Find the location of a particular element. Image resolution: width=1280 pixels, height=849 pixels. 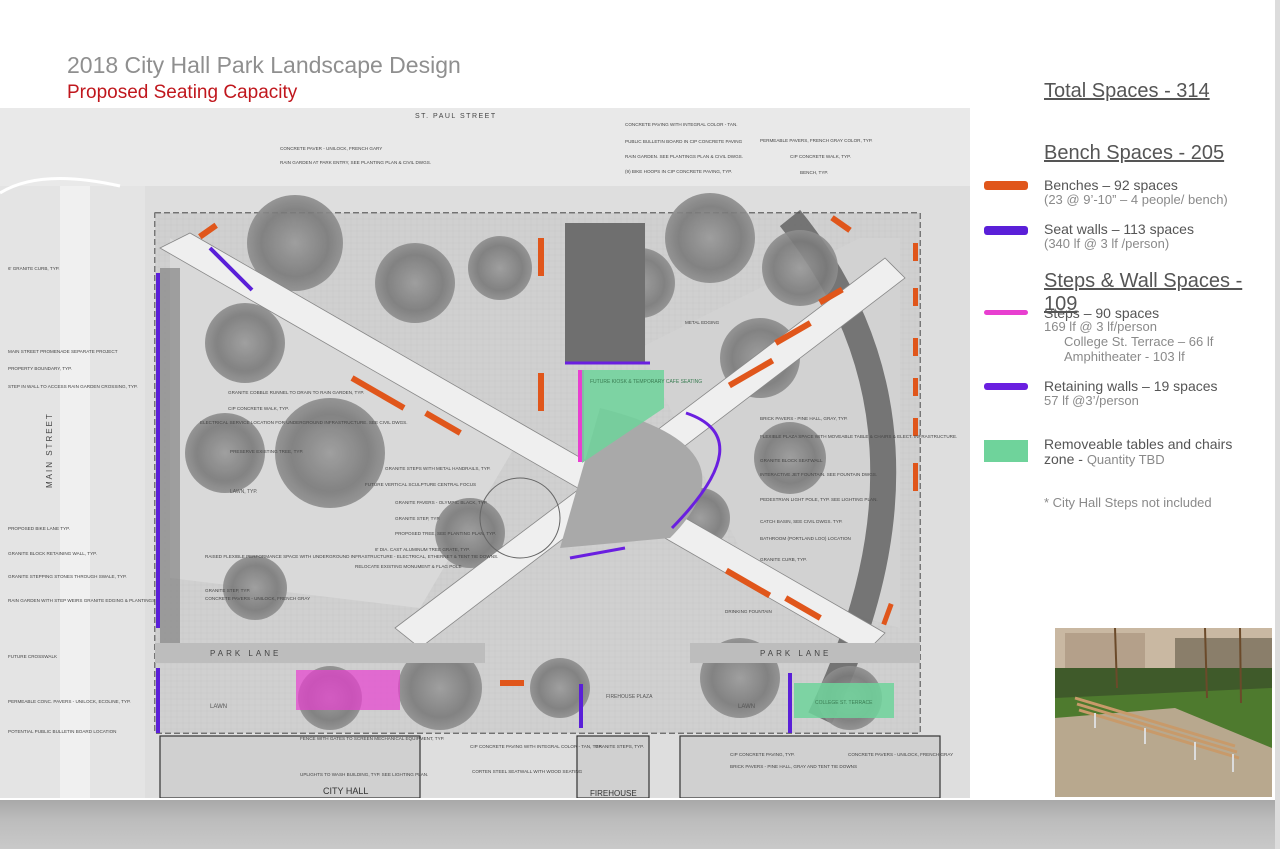

note-mid: CONCRETE PAVER - UNILOCK, FRENCH GARY is located at coordinates (331, 148).